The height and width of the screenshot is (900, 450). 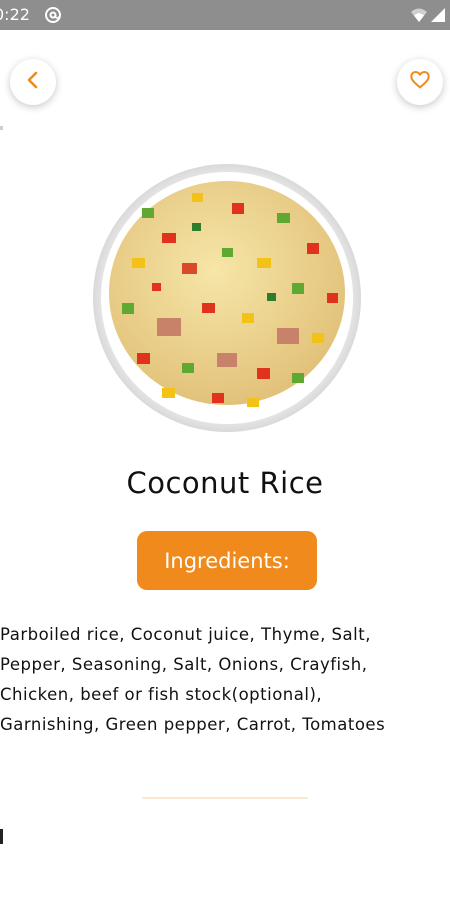 I want to click on back-button, so click(x=33, y=82).